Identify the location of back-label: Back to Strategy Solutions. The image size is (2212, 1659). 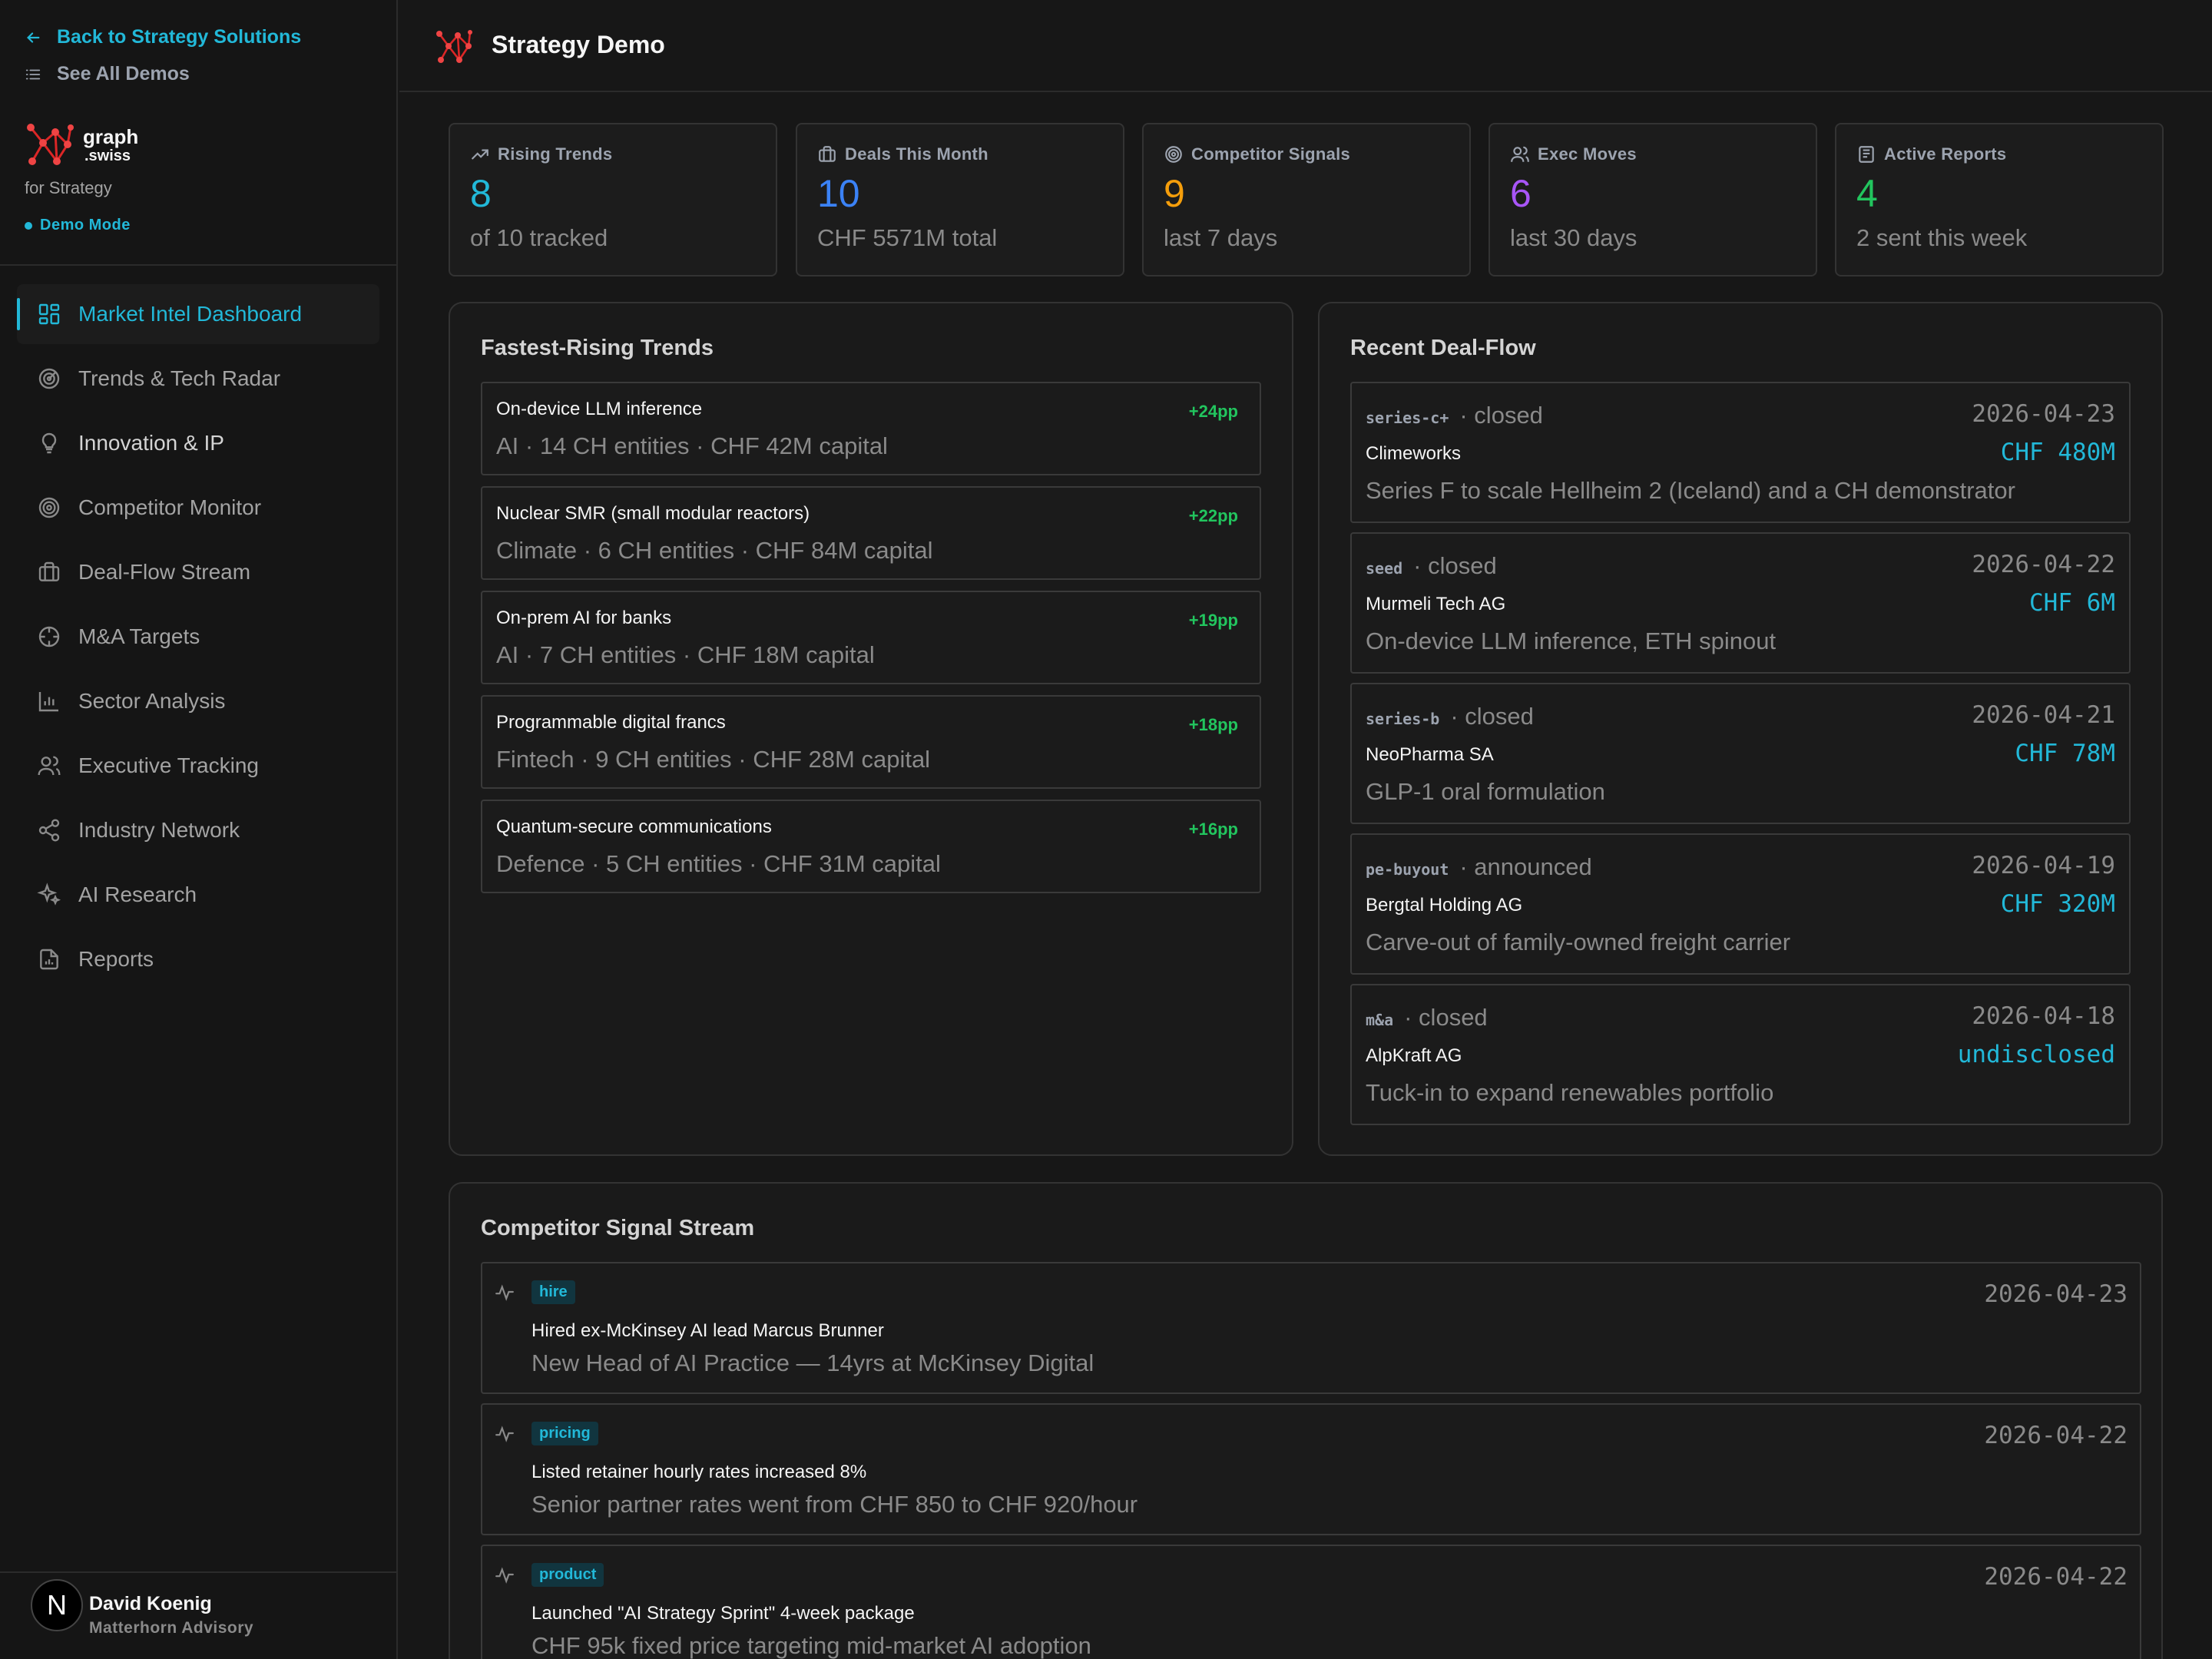
(179, 37).